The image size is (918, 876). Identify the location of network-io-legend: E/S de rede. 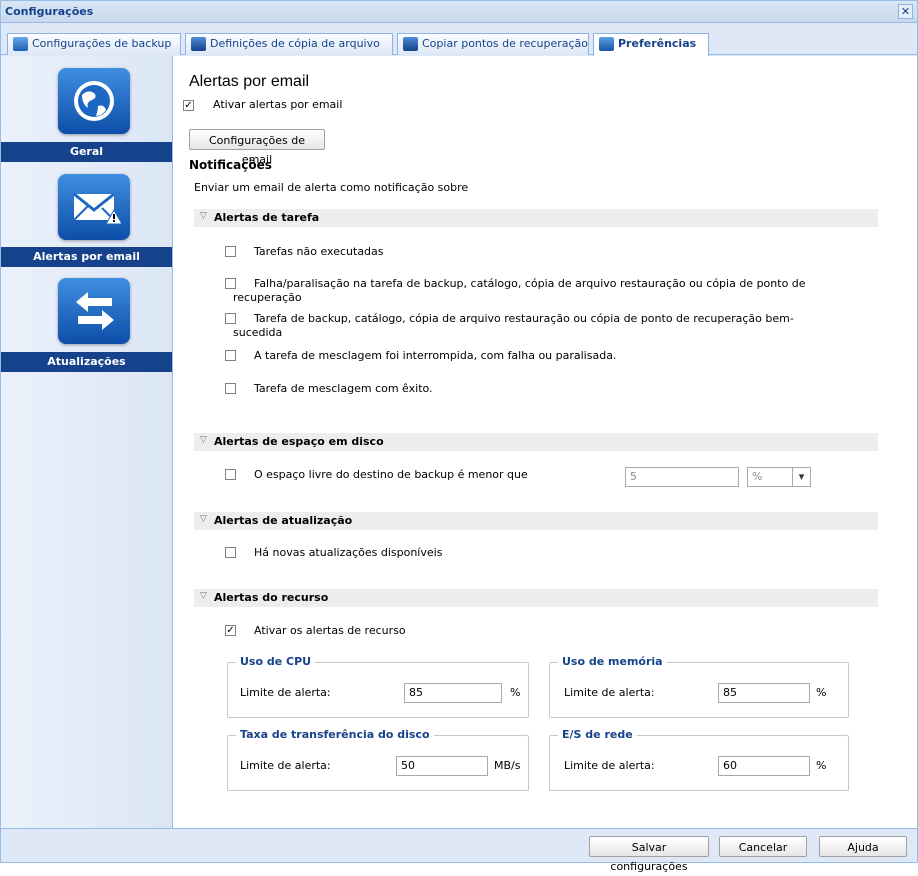
(597, 734).